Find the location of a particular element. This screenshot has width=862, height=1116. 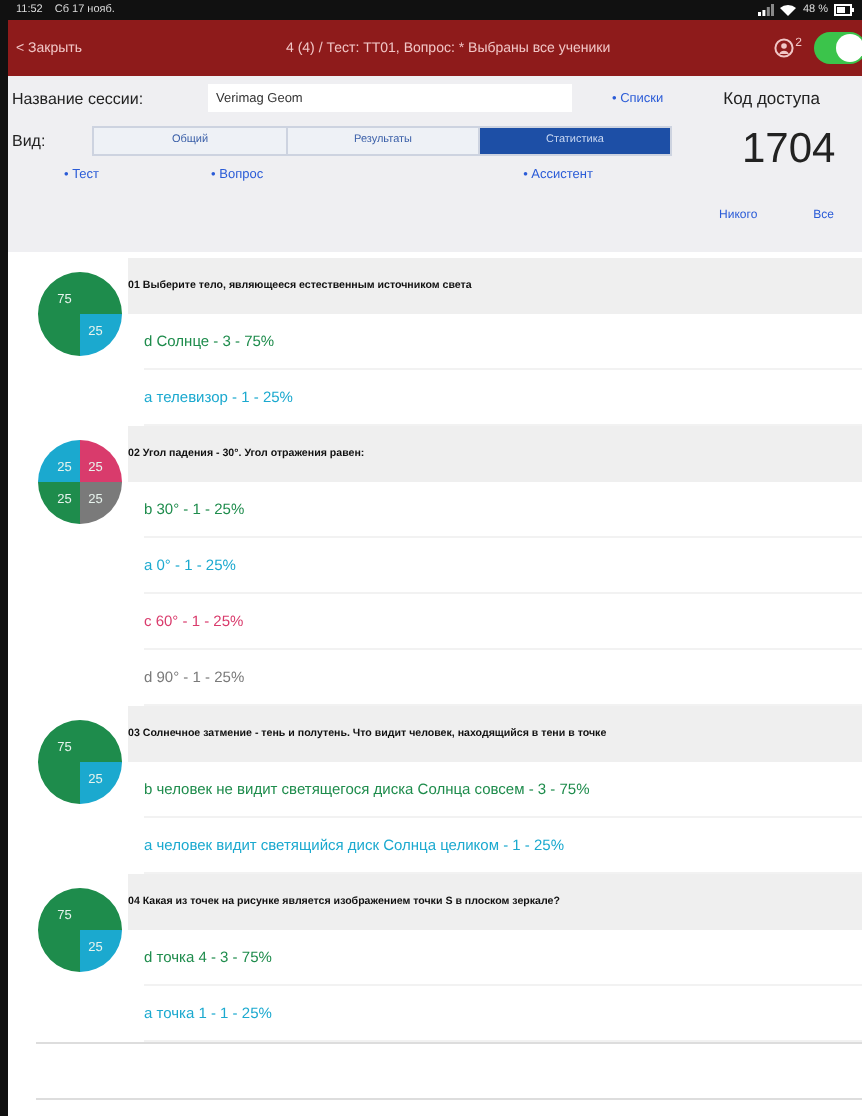

session-label: Название сессии: is located at coordinates (79, 98).